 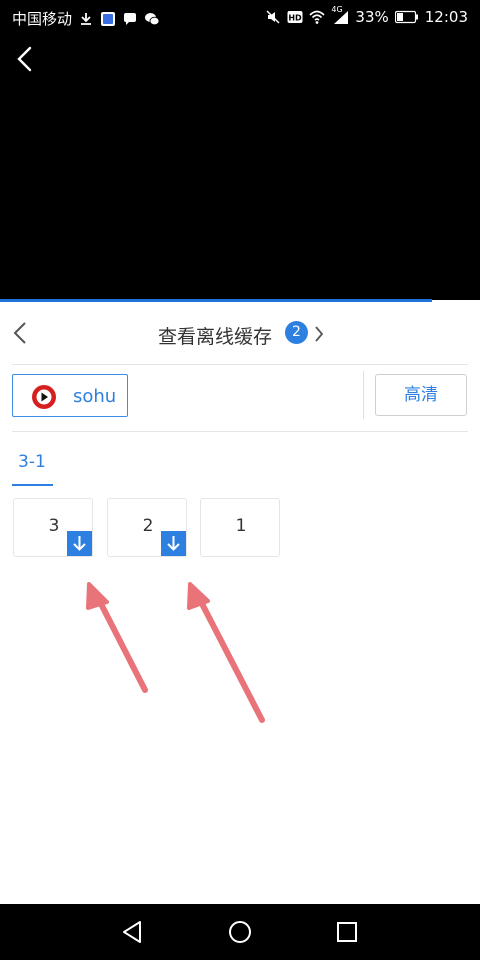 I want to click on vertical-separator, so click(x=363, y=395).